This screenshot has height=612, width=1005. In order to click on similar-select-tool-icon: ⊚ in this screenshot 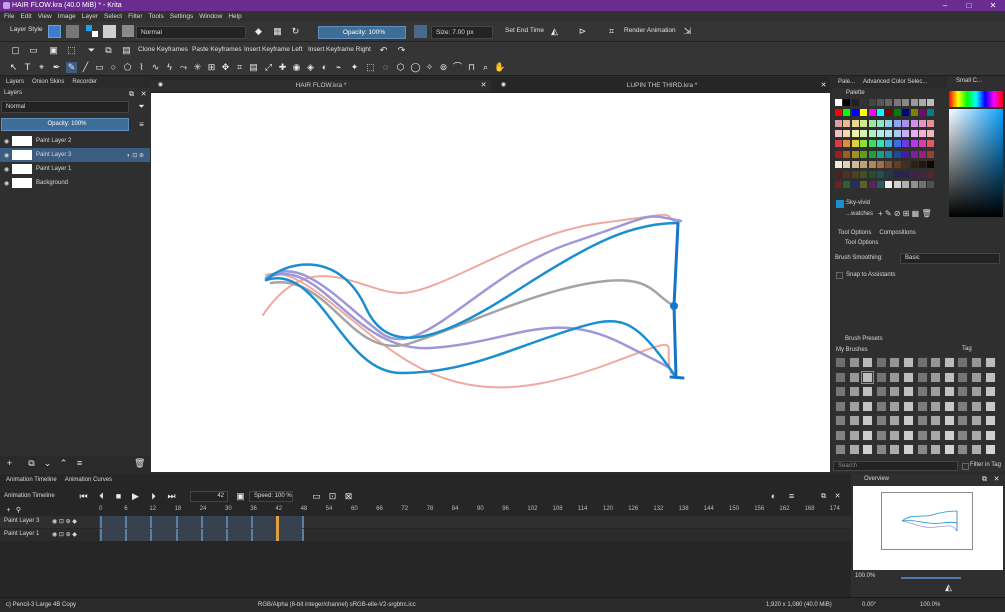, I will do `click(443, 67)`.